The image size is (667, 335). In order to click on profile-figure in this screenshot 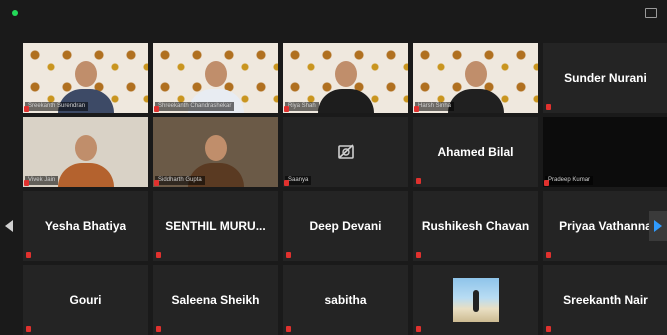, I will do `click(475, 301)`.